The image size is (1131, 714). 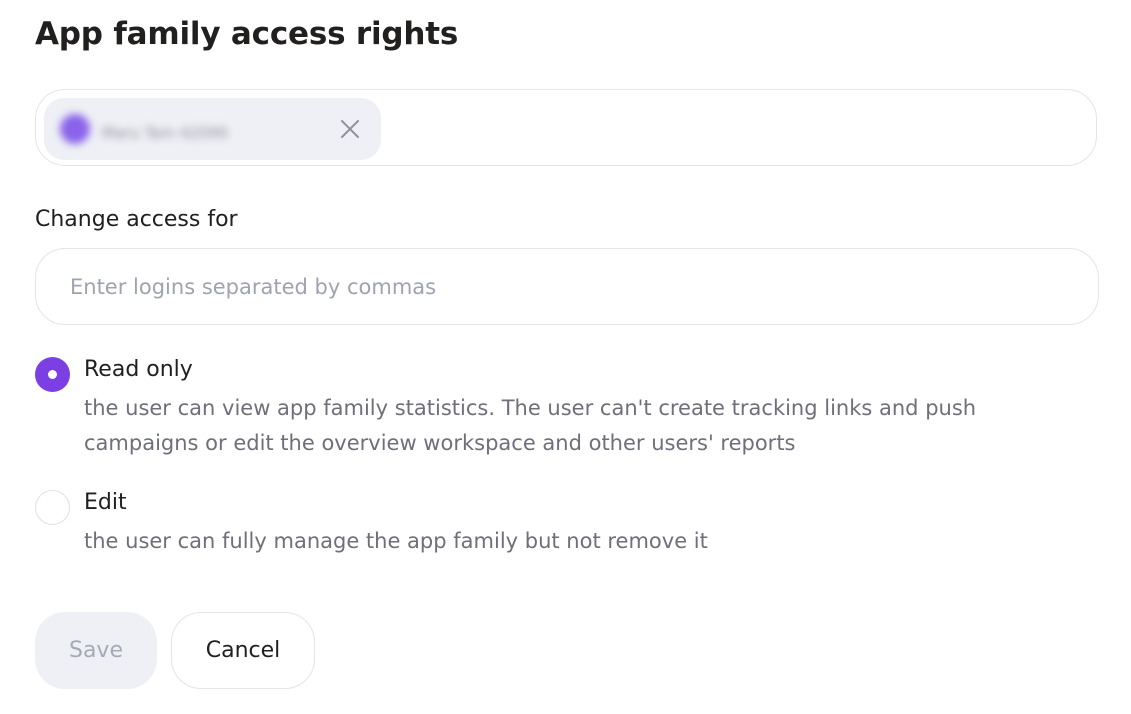 What do you see at coordinates (105, 502) in the screenshot?
I see `radio-label-edit: Edit` at bounding box center [105, 502].